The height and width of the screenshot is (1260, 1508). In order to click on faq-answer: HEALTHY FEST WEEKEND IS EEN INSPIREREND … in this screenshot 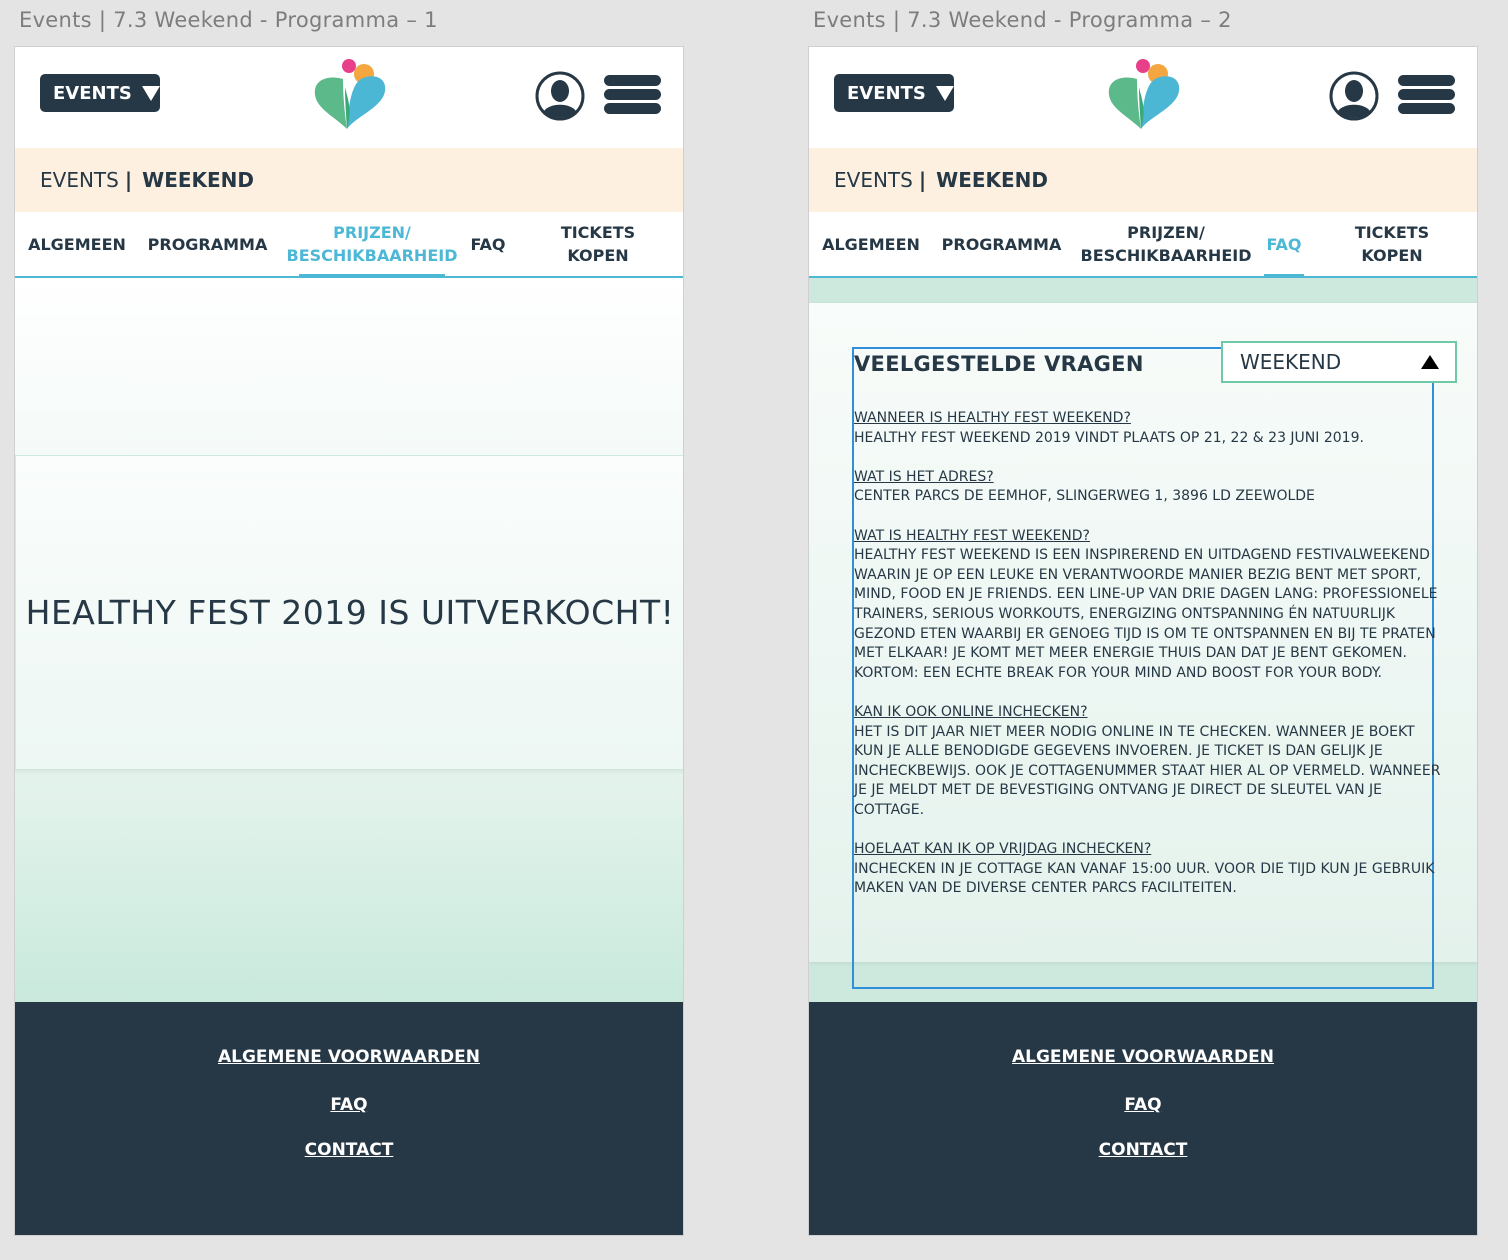, I will do `click(1146, 614)`.